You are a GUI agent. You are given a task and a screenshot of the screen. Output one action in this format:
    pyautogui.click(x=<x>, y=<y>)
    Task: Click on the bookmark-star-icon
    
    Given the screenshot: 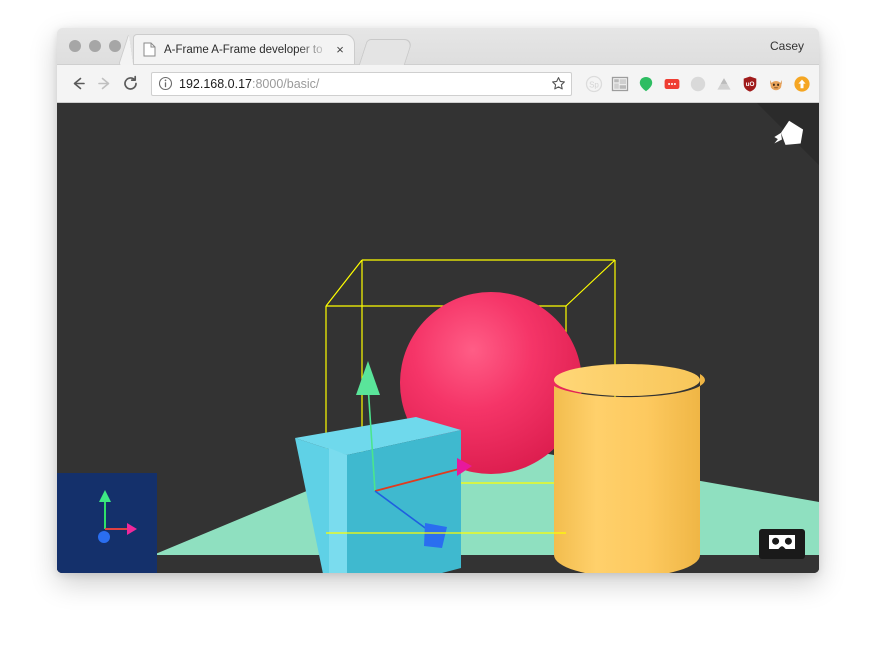 What is the action you would take?
    pyautogui.click(x=558, y=84)
    